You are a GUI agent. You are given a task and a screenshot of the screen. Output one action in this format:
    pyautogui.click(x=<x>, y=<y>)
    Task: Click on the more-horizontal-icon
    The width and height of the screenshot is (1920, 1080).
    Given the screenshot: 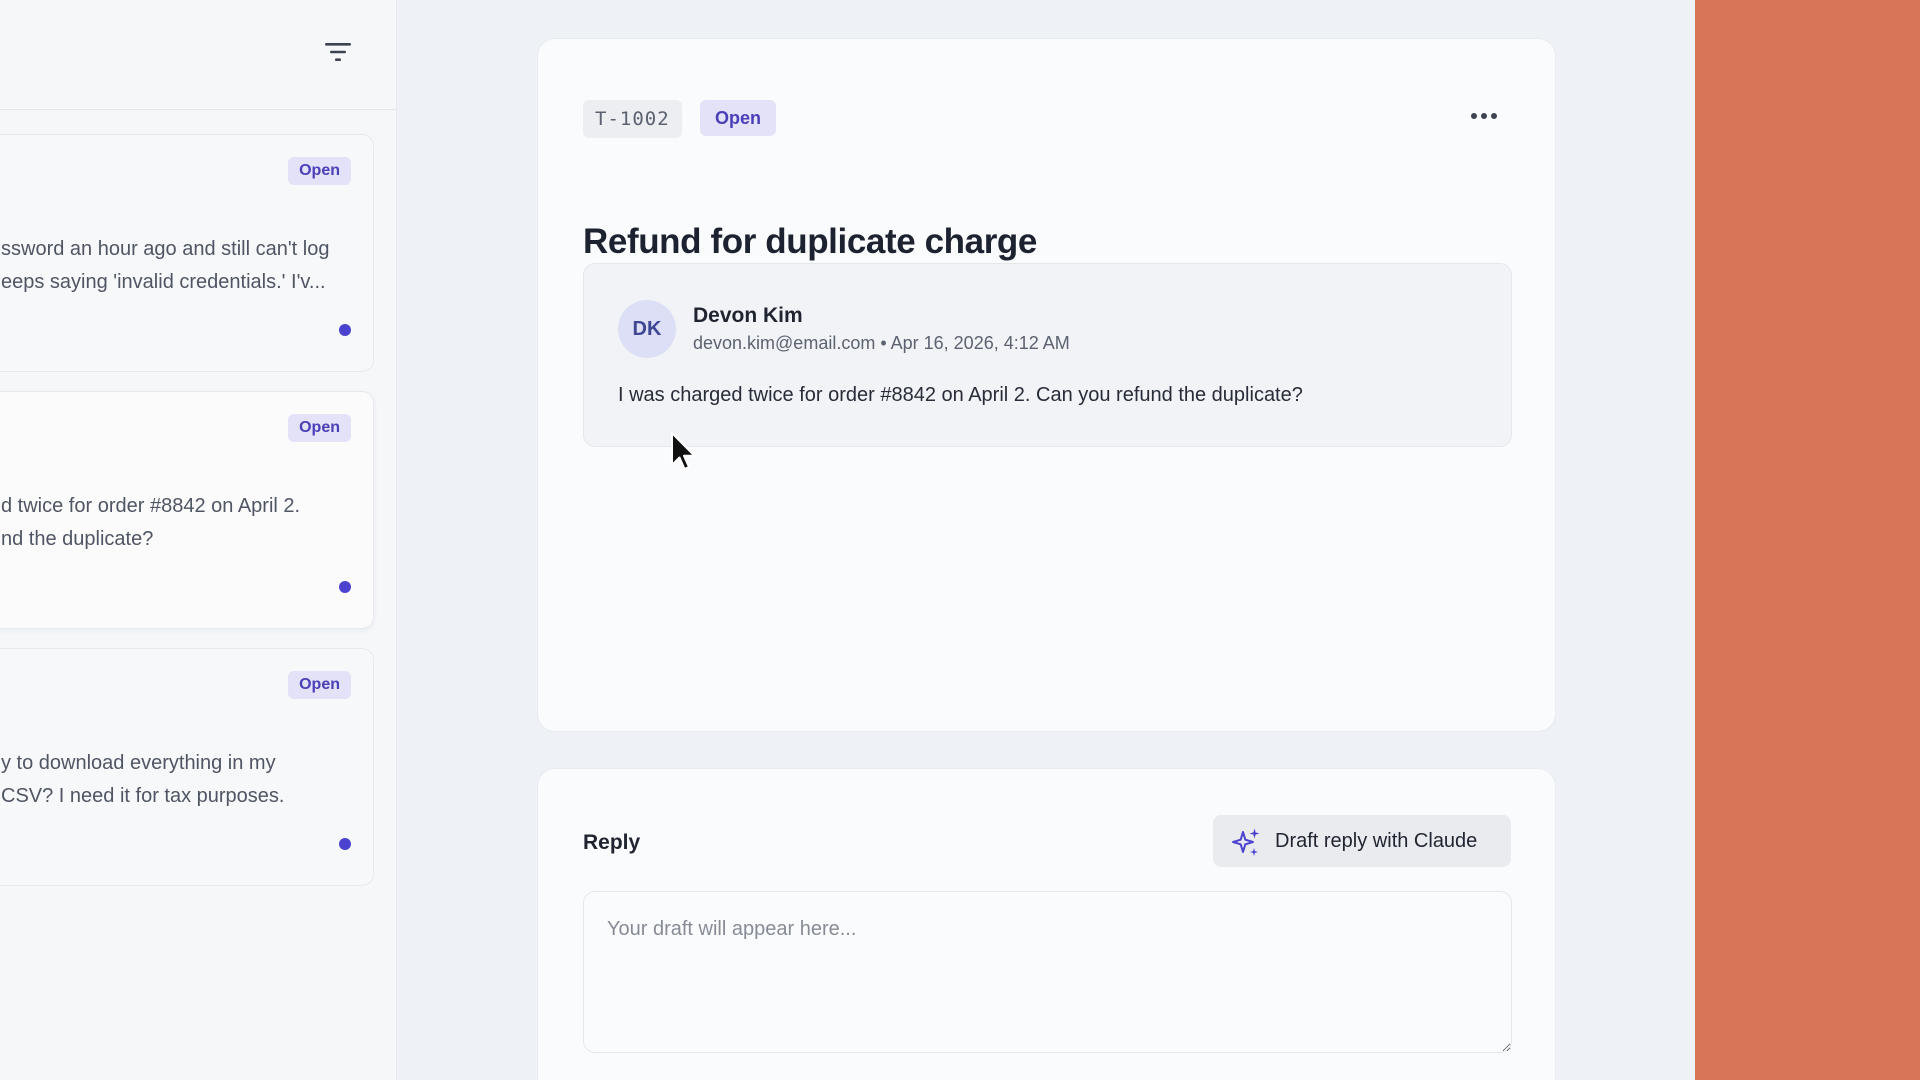 What is the action you would take?
    pyautogui.click(x=1484, y=116)
    